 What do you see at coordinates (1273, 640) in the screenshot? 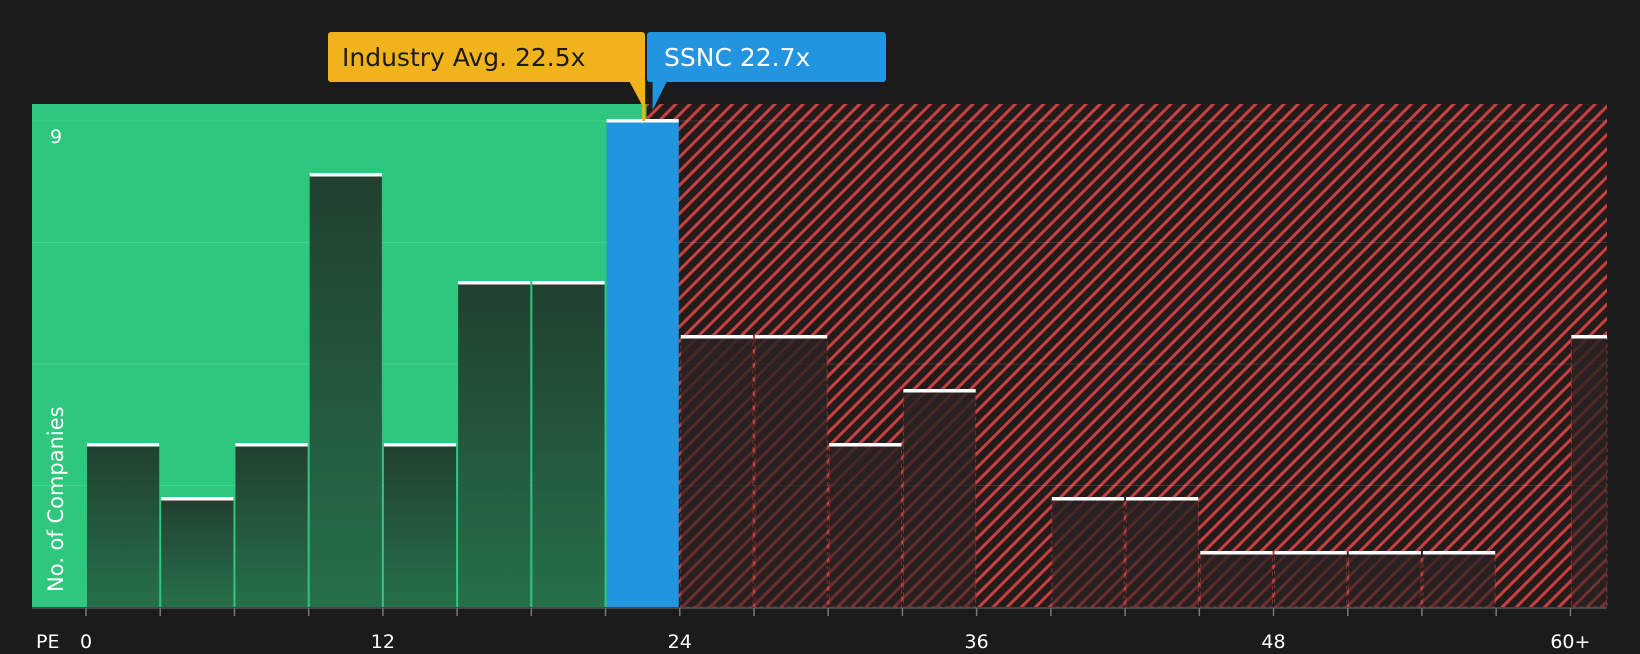
I see `x-tick-label: 48` at bounding box center [1273, 640].